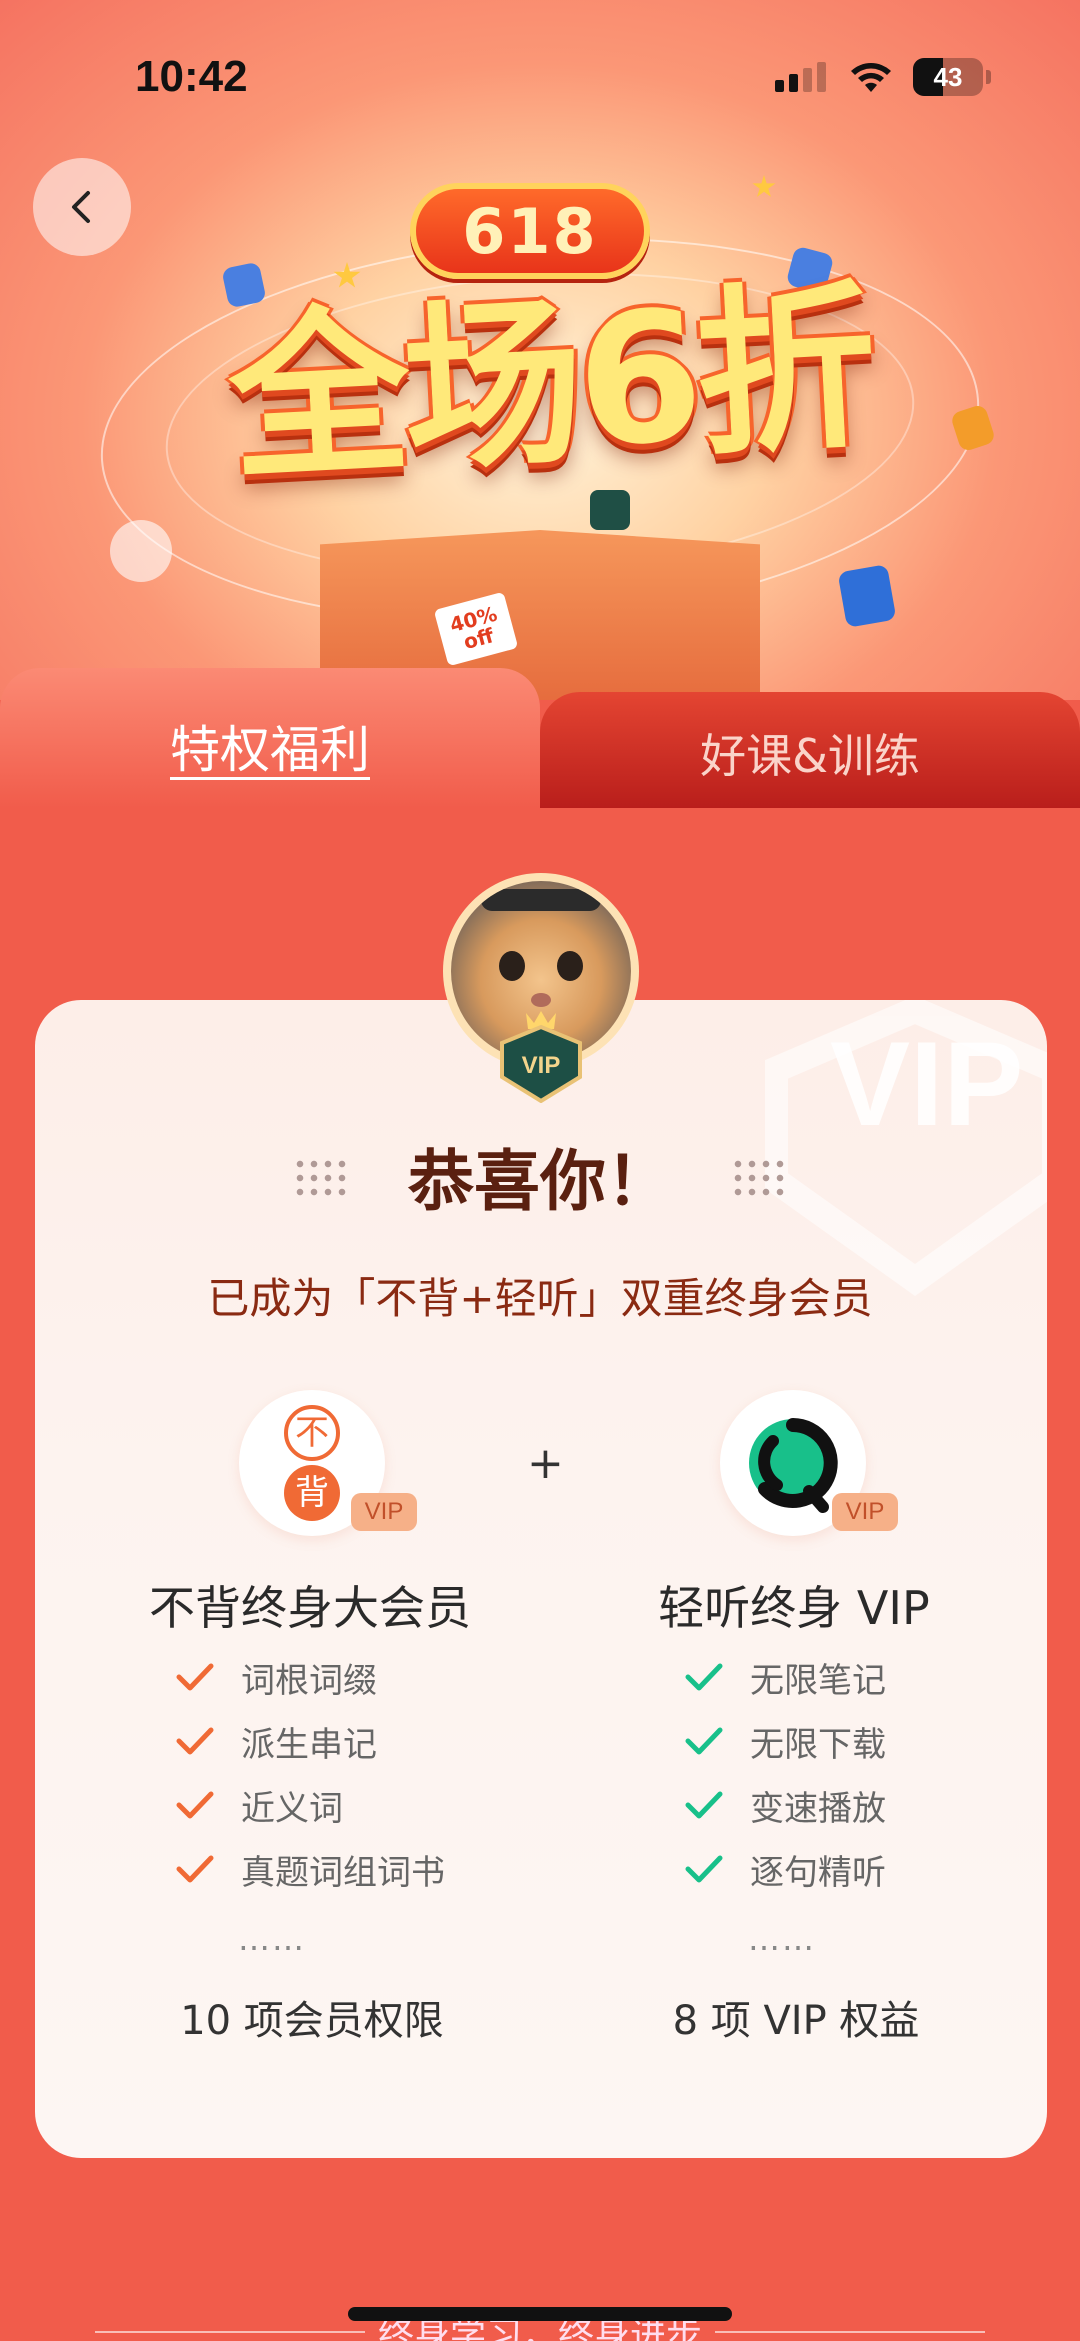 Image resolution: width=1080 pixels, height=2341 pixels. What do you see at coordinates (312, 2021) in the screenshot?
I see `bubei-count: 10 项会员权限` at bounding box center [312, 2021].